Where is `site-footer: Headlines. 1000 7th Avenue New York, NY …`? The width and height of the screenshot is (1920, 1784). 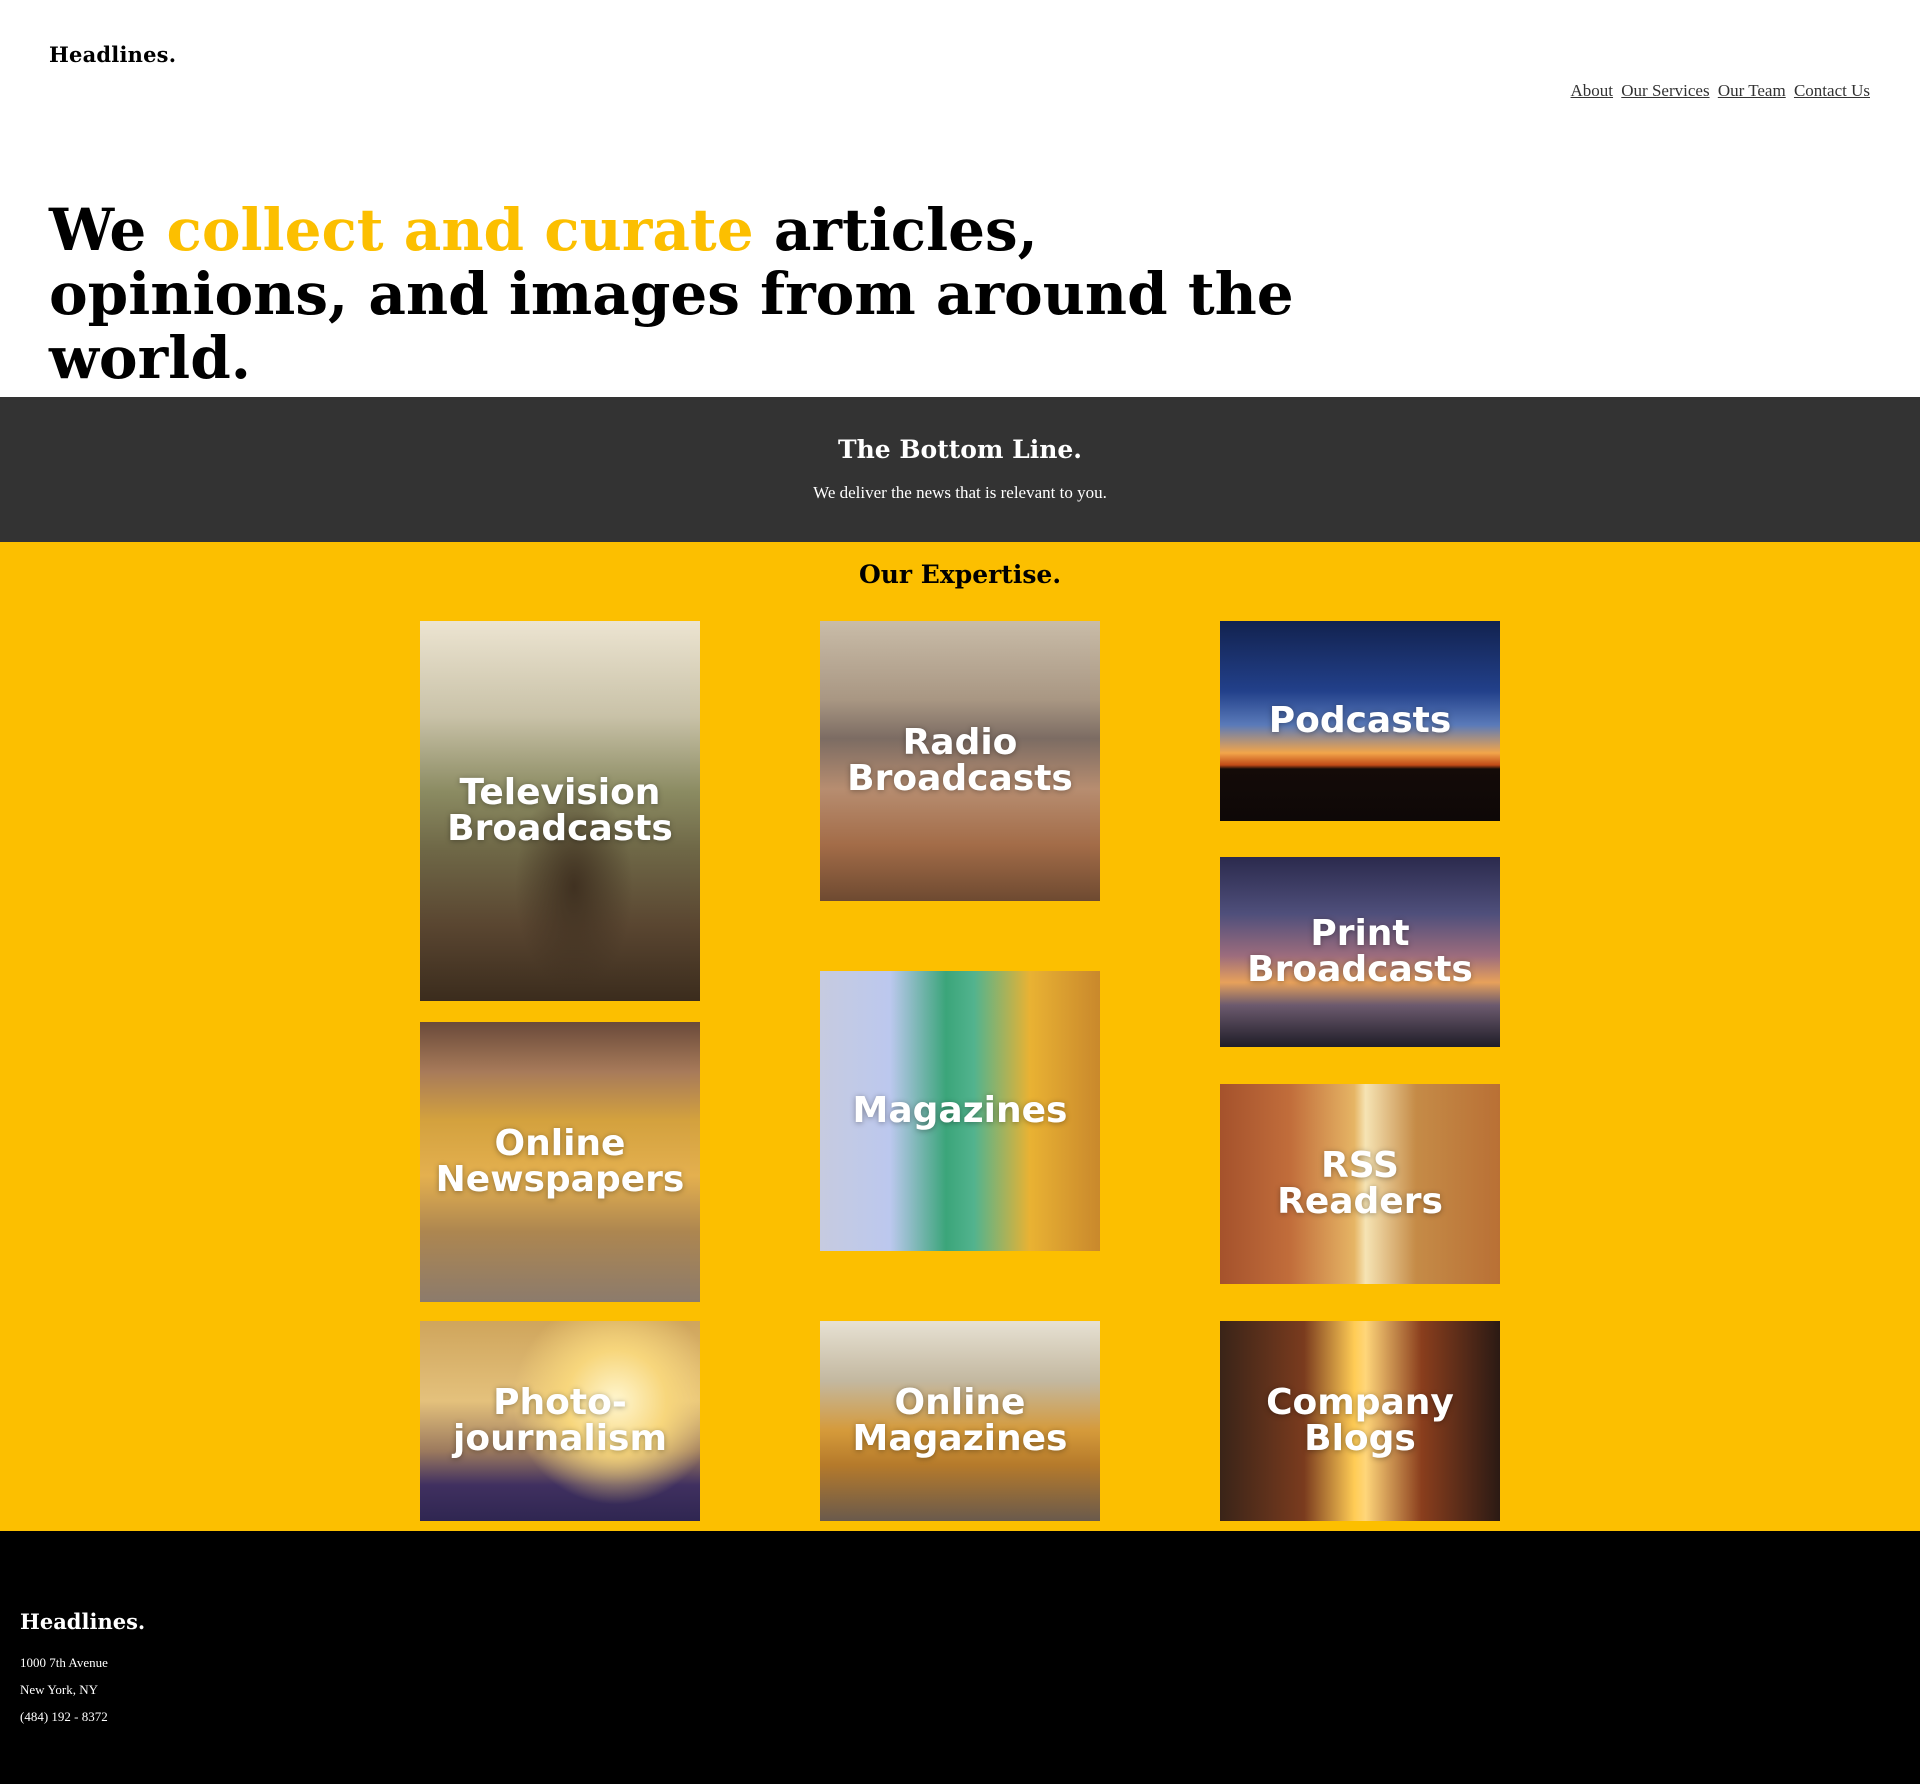 site-footer: Headlines. 1000 7th Avenue New York, NY … is located at coordinates (960, 1657).